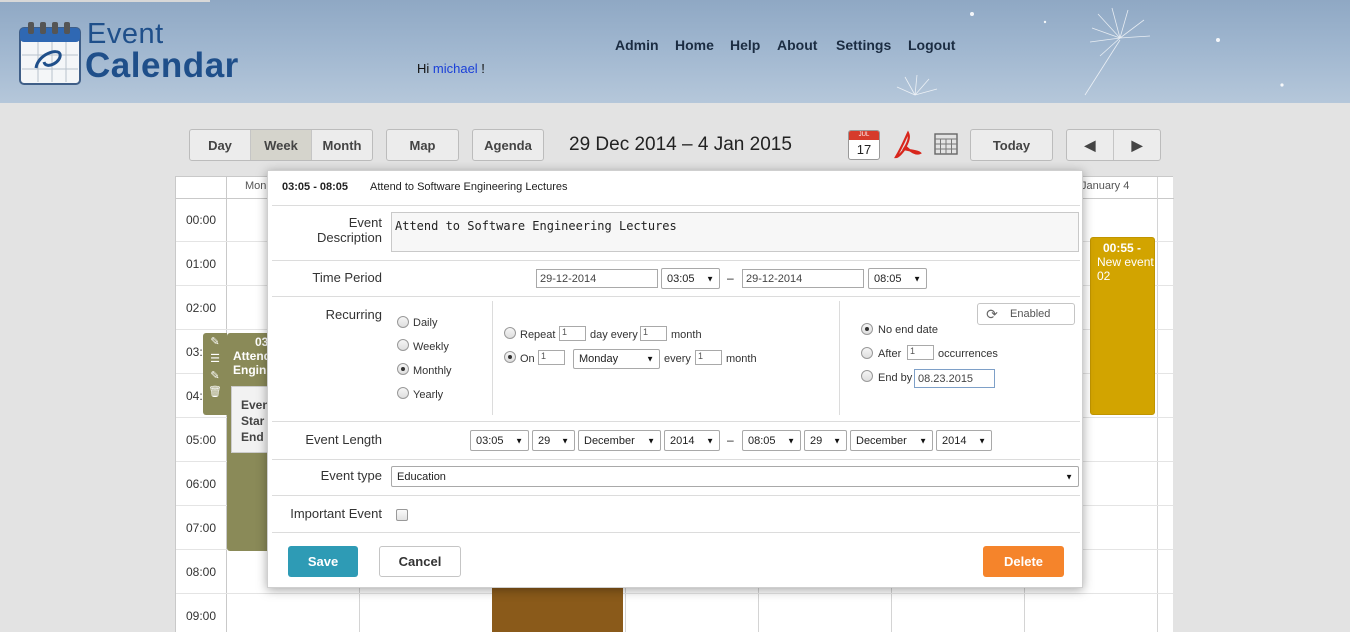 The width and height of the screenshot is (1350, 632). Describe the element at coordinates (1105, 186) in the screenshot. I see `day-header-sun: January 4` at that location.